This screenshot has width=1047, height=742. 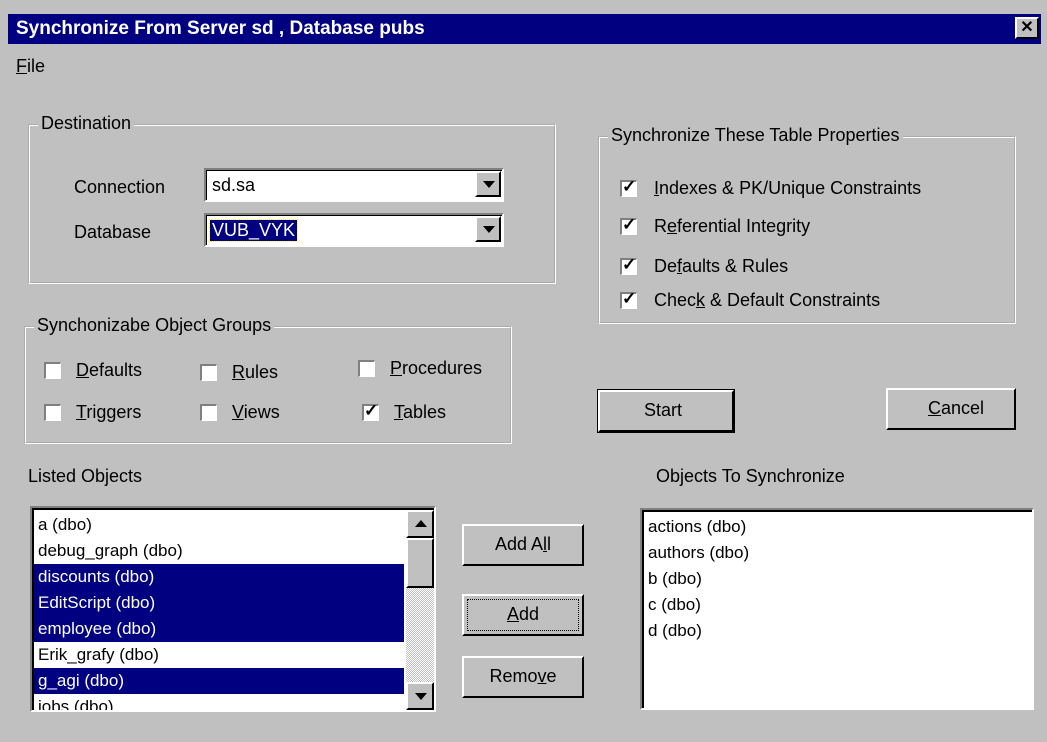 I want to click on destination-label: Destination, so click(x=86, y=123).